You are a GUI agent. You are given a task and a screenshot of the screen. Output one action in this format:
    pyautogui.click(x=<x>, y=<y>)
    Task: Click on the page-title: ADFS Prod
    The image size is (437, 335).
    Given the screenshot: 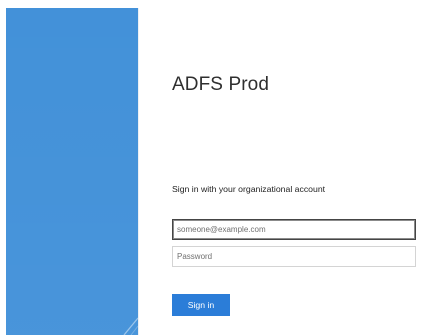 What is the action you would take?
    pyautogui.click(x=220, y=84)
    